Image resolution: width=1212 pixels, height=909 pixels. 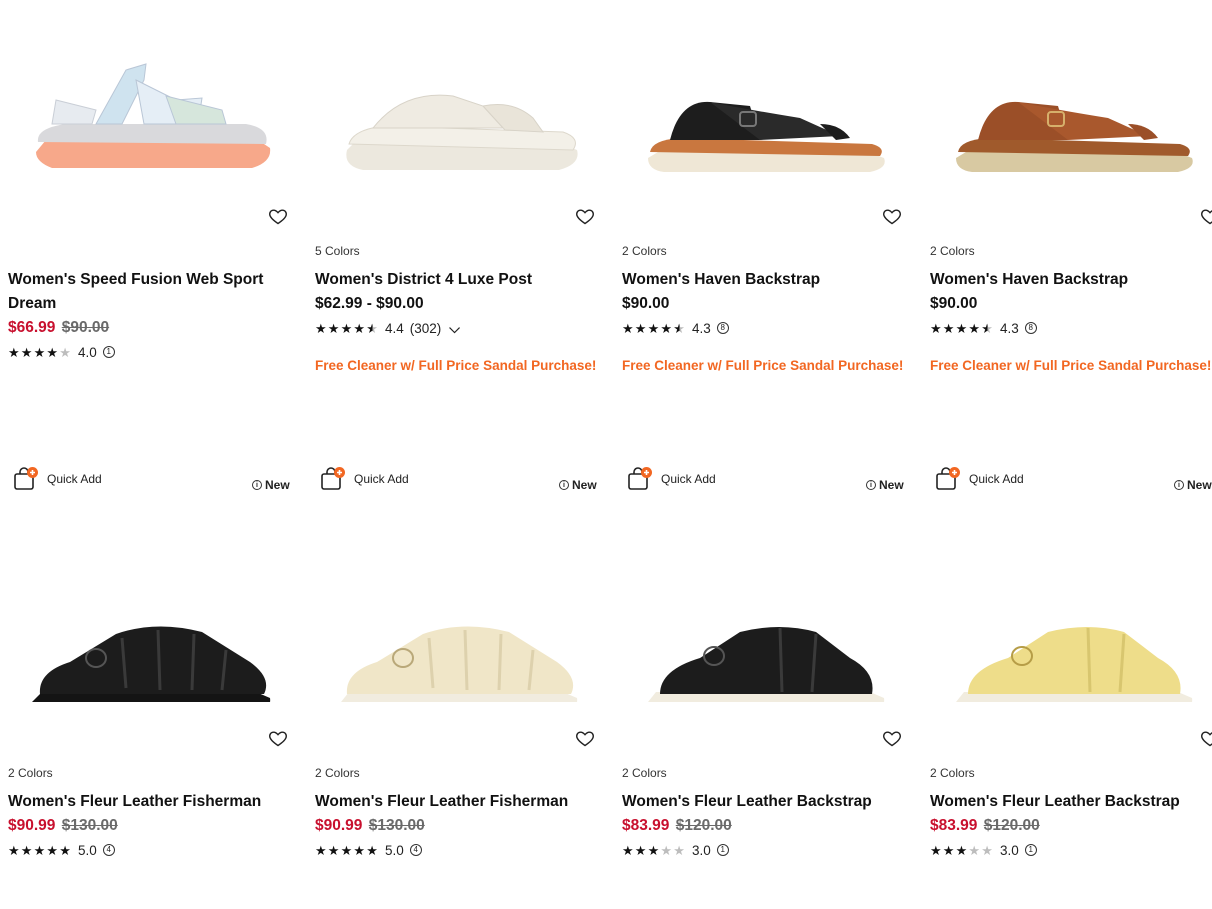 What do you see at coordinates (459, 664) in the screenshot?
I see `sandal-fisherman-cream-image` at bounding box center [459, 664].